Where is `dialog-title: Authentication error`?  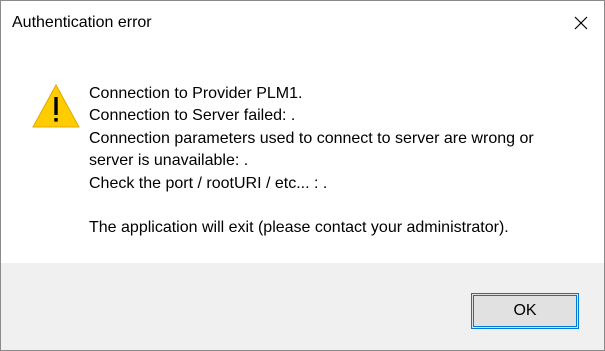
dialog-title: Authentication error is located at coordinates (82, 22).